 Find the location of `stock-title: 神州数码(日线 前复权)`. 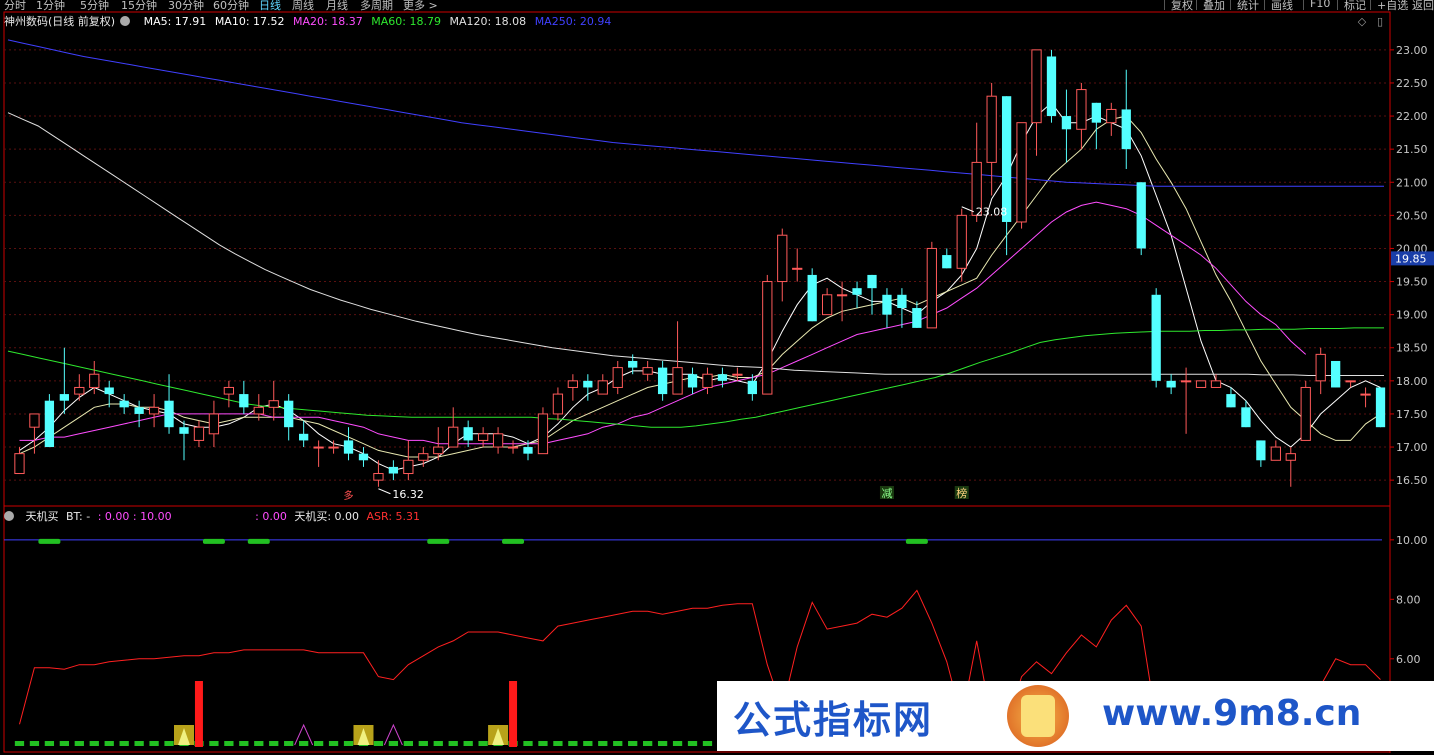

stock-title: 神州数码(日线 前复权) is located at coordinates (59, 21).